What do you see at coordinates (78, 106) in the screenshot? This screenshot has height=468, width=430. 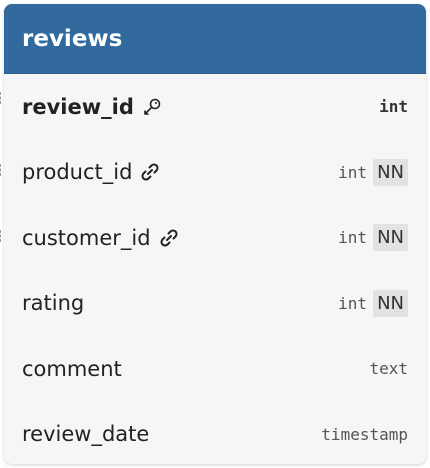 I see `column-name: review_id` at bounding box center [78, 106].